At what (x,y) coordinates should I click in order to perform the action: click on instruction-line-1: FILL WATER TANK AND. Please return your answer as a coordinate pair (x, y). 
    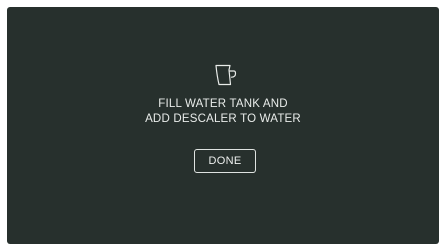
    Looking at the image, I should click on (223, 104).